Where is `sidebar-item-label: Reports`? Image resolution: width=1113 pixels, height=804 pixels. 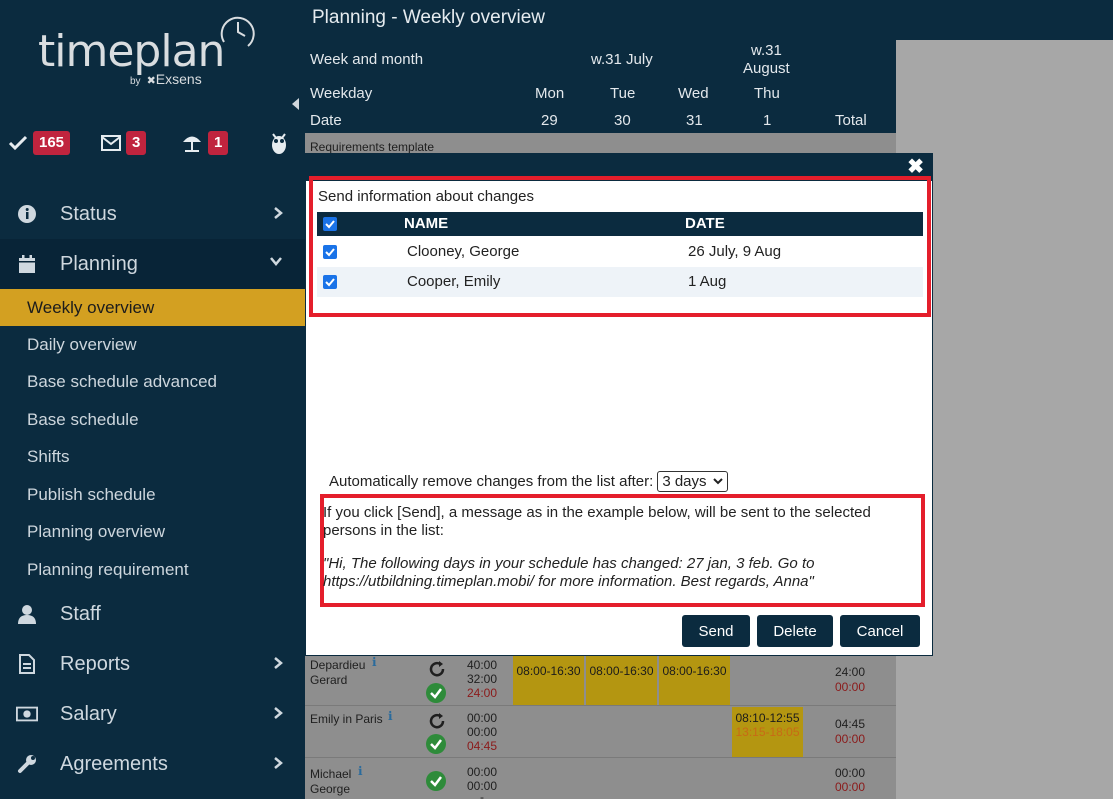
sidebar-item-label: Reports is located at coordinates (95, 663).